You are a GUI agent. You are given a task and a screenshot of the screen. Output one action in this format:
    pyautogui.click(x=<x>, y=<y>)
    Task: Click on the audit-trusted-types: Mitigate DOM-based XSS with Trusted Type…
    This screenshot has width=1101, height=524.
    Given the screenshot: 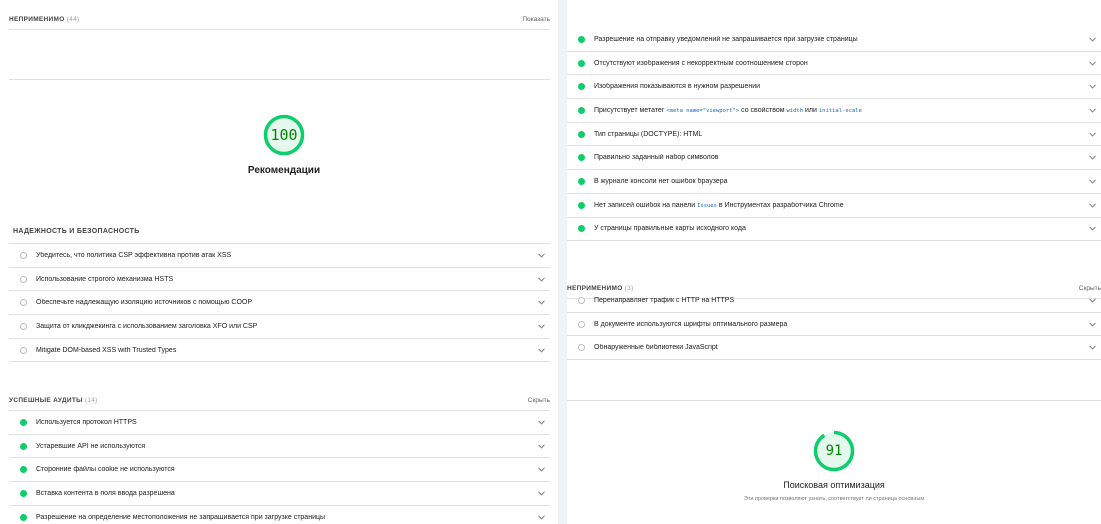 What is the action you would take?
    pyautogui.click(x=279, y=351)
    